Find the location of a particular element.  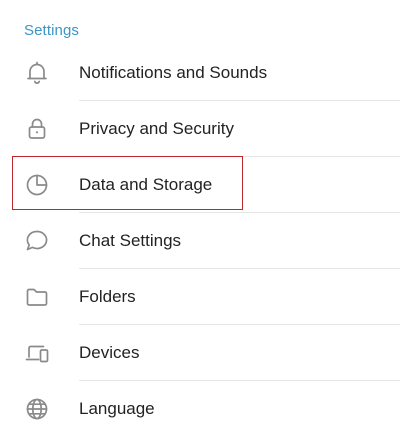

folder-icon is located at coordinates (37, 297).